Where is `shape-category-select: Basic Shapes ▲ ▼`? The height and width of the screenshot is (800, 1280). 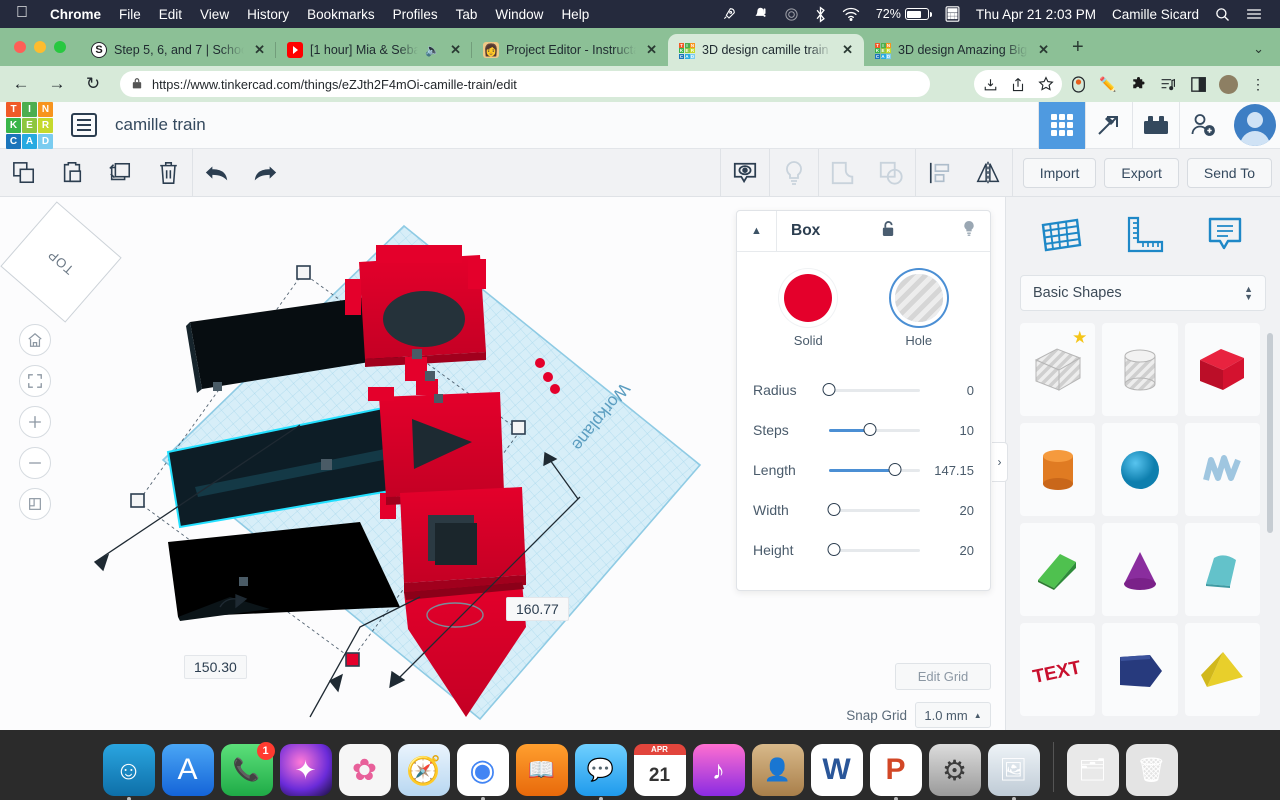
shape-category-select: Basic Shapes ▲ ▼ is located at coordinates (1143, 293).